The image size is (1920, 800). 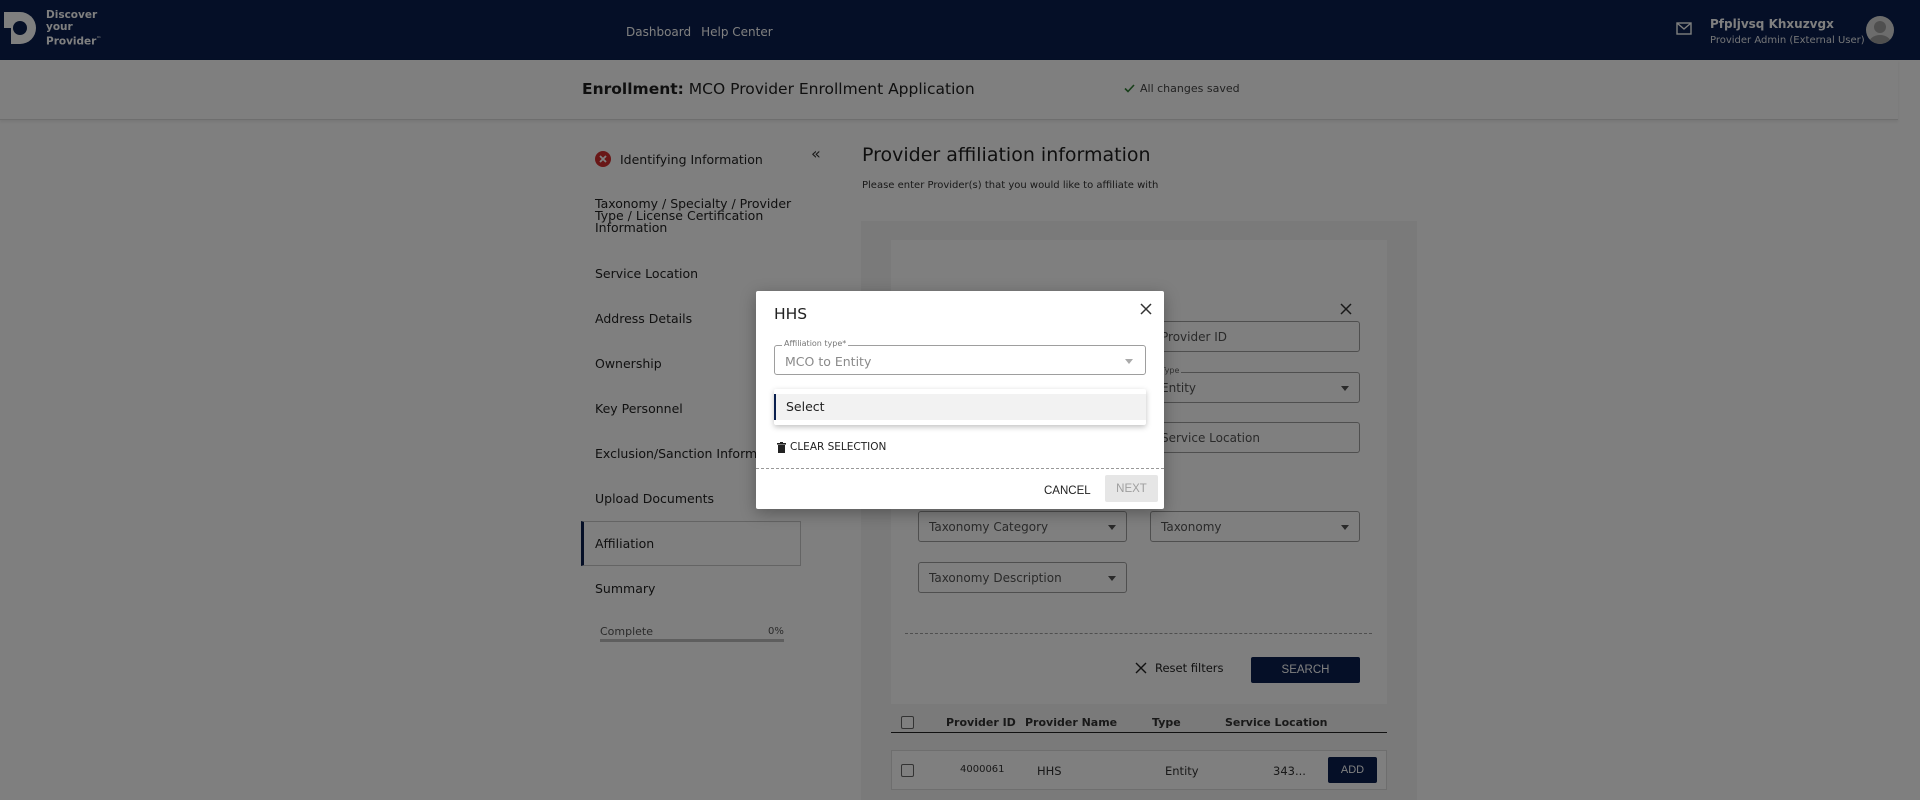 What do you see at coordinates (1131, 488) in the screenshot?
I see `next-button: NEXT` at bounding box center [1131, 488].